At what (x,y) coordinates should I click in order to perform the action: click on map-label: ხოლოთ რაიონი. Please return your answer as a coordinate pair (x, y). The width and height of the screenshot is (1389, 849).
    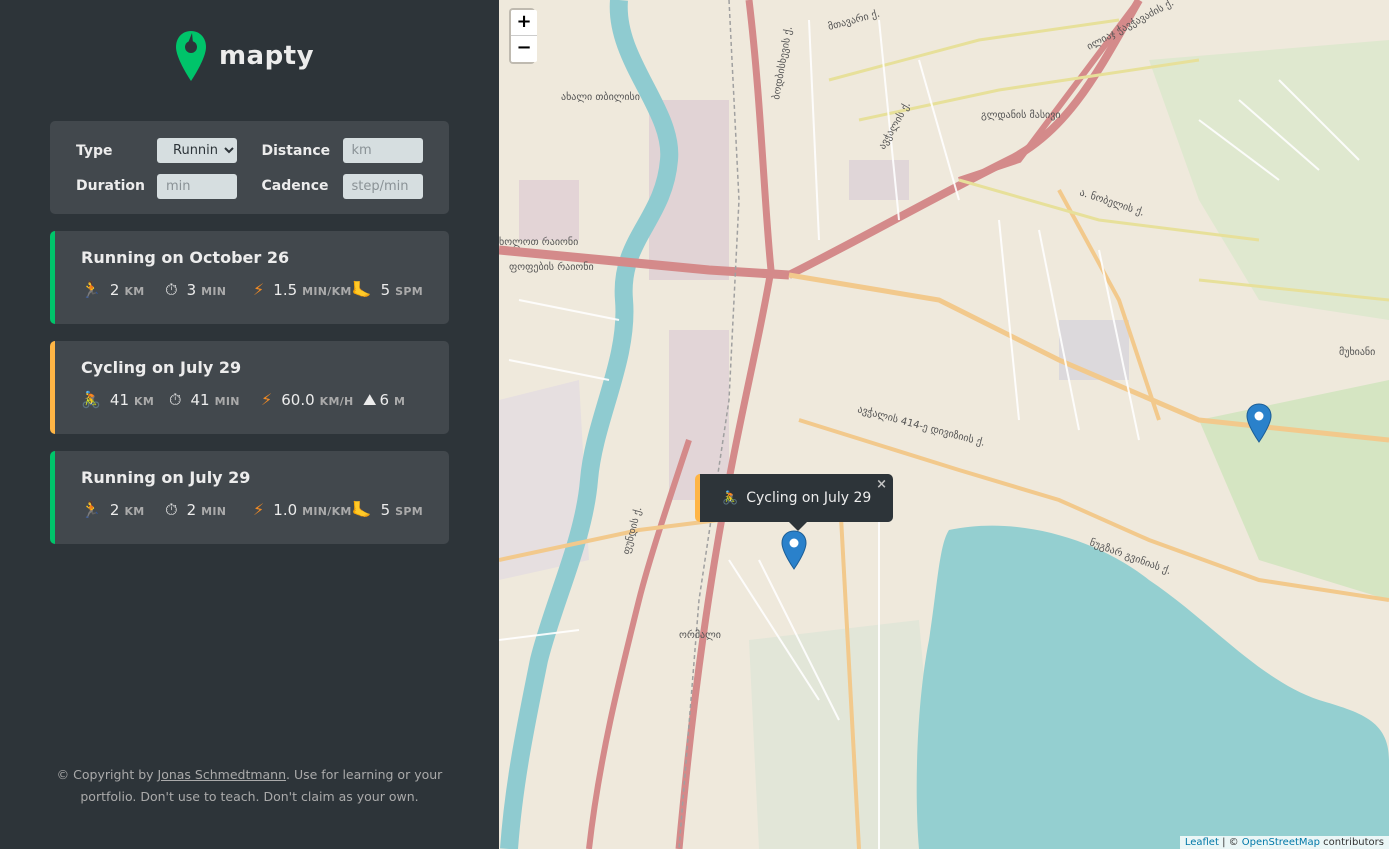
    Looking at the image, I should click on (538, 242).